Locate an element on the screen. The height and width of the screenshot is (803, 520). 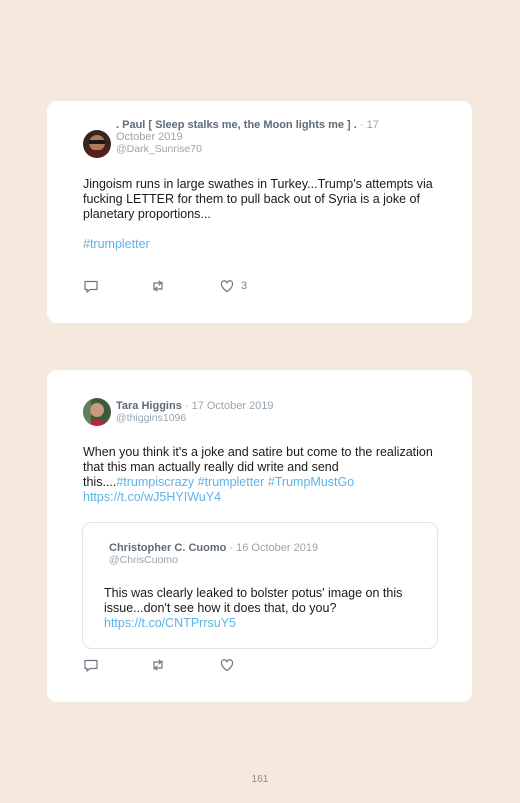
page-number: 161 is located at coordinates (260, 779).